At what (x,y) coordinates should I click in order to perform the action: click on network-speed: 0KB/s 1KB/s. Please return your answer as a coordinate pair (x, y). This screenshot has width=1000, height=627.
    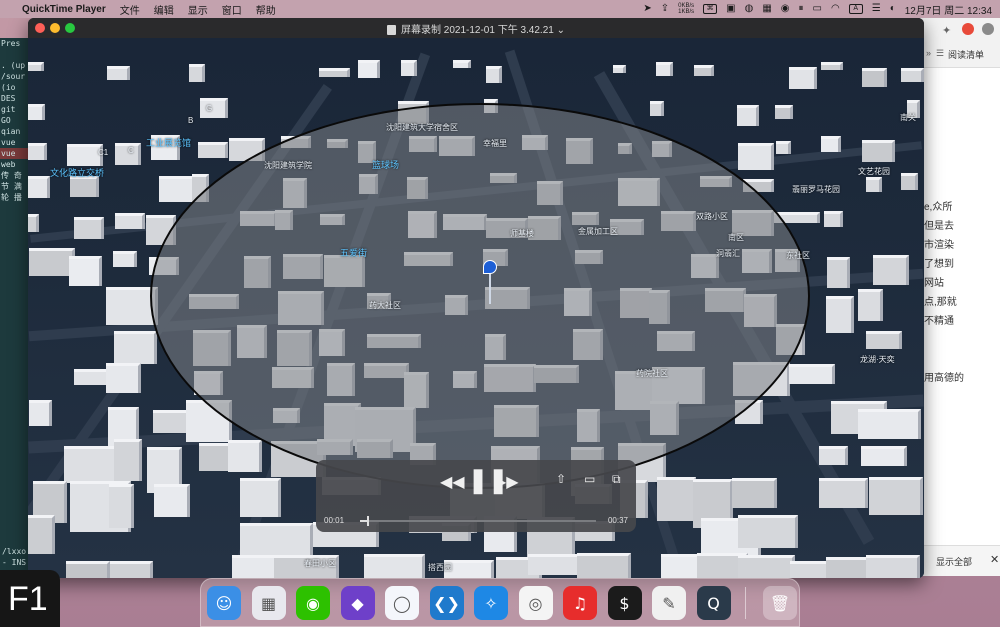
    Looking at the image, I should click on (686, 9).